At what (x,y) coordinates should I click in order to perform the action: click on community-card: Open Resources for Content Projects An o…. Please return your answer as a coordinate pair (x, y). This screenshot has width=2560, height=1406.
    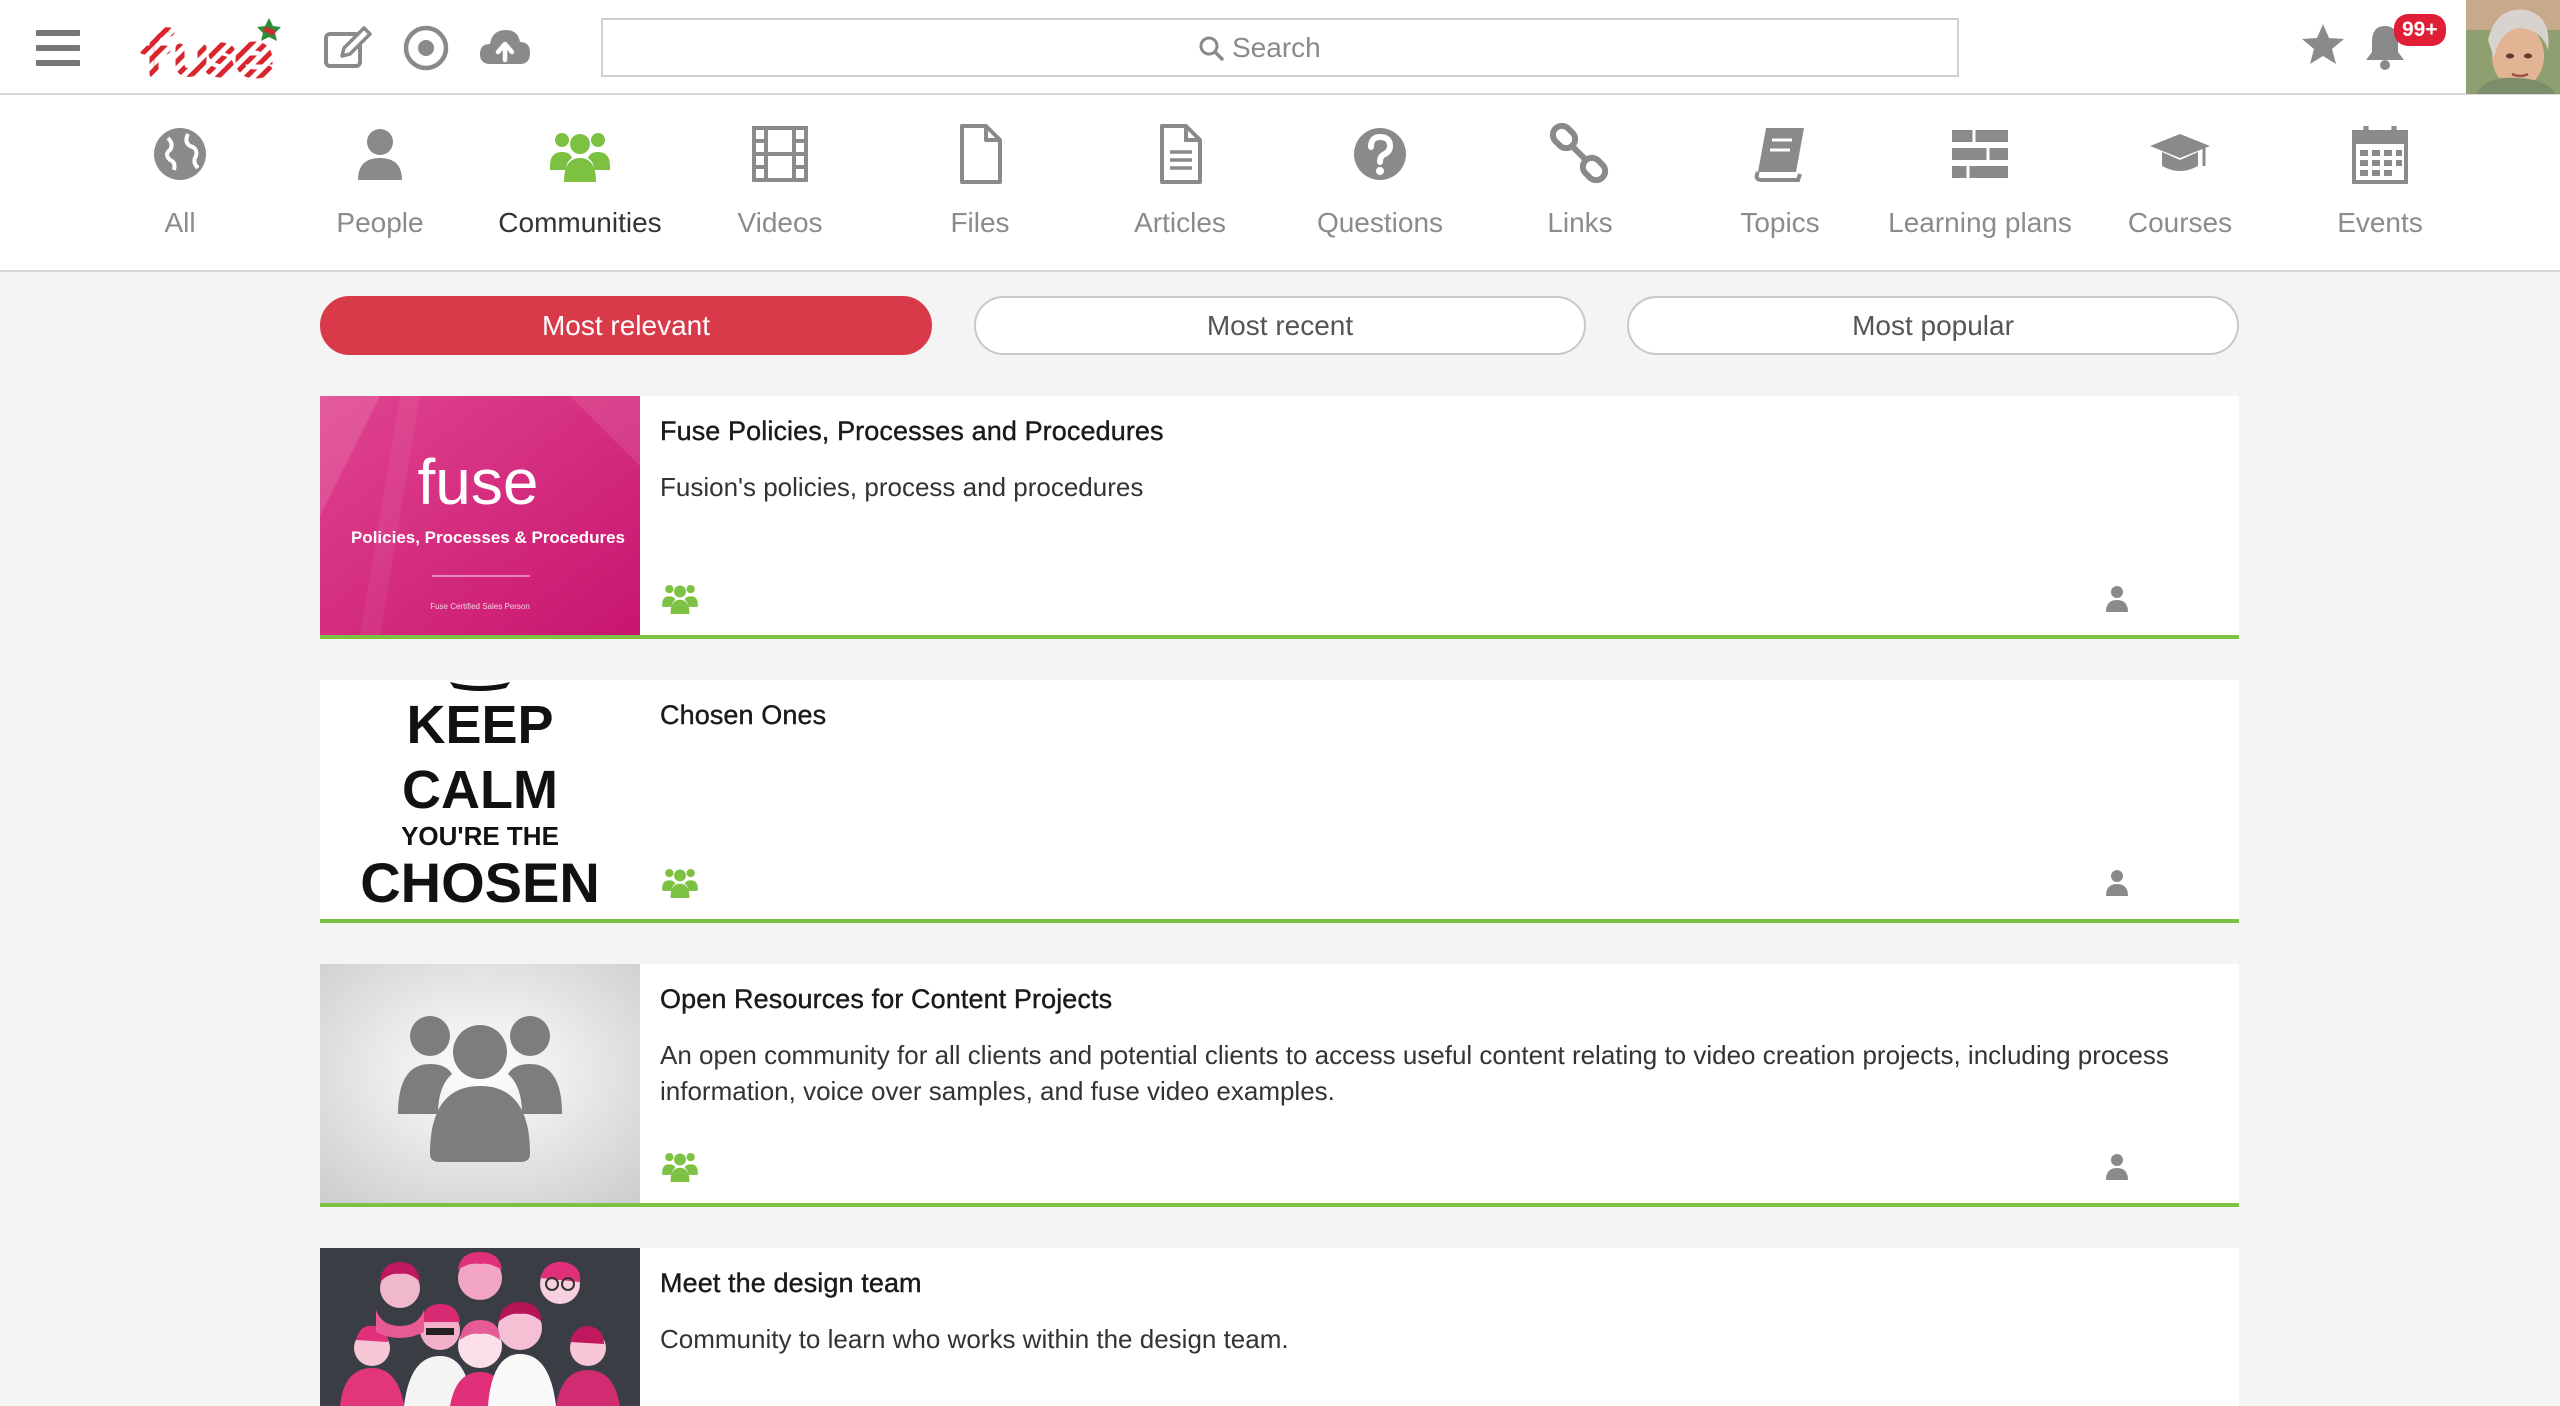
    Looking at the image, I should click on (1279, 1085).